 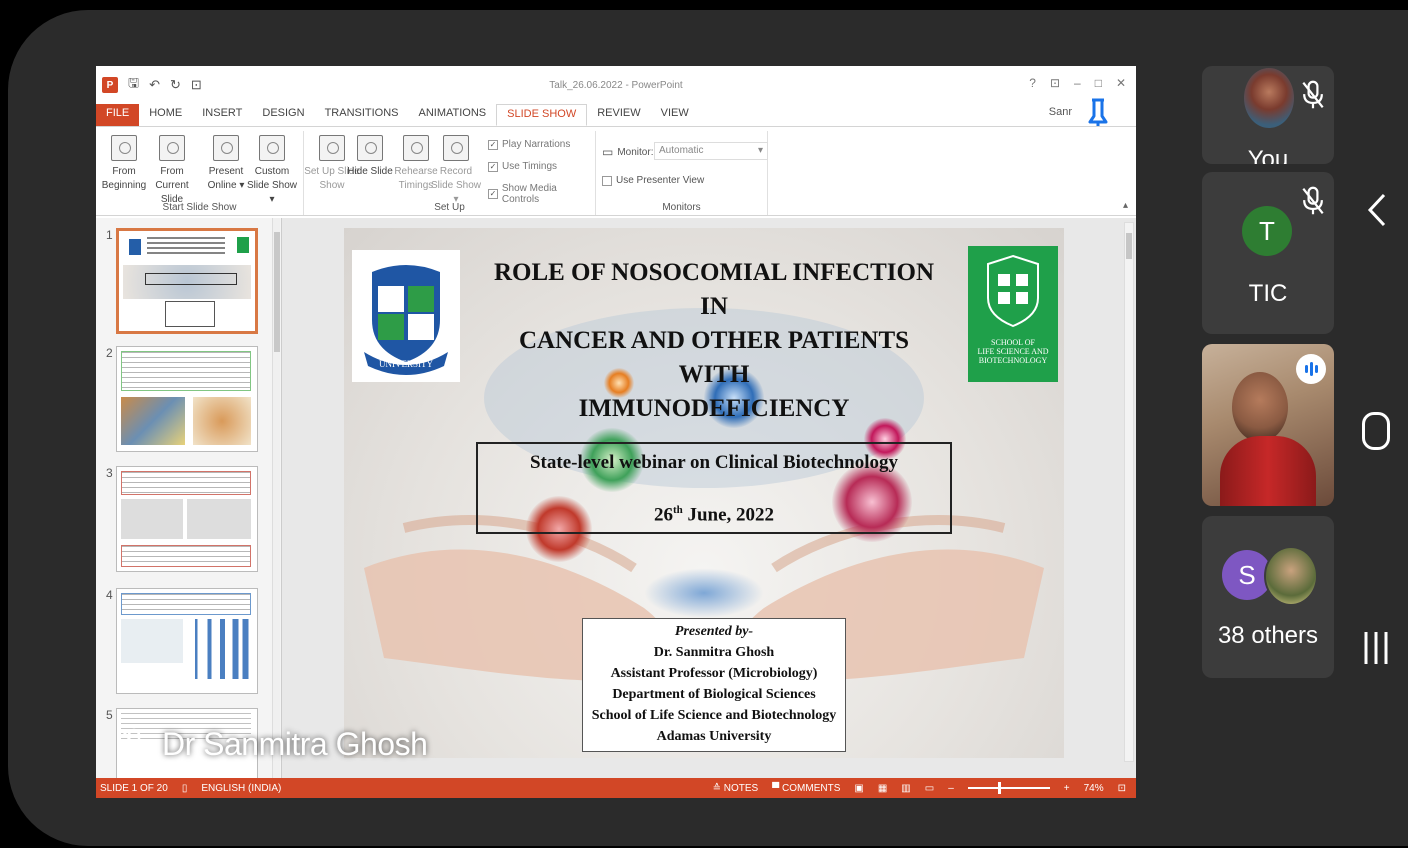 What do you see at coordinates (806, 788) in the screenshot?
I see `comments-button: ▀ COMMENTS` at bounding box center [806, 788].